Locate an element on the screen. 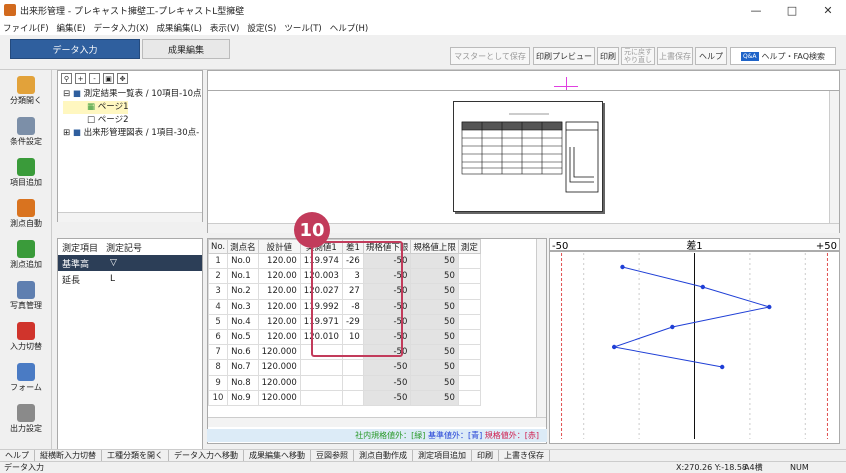 The height and width of the screenshot is (473, 846). function-button: 縦横断入力切替 is located at coordinates (68, 455).